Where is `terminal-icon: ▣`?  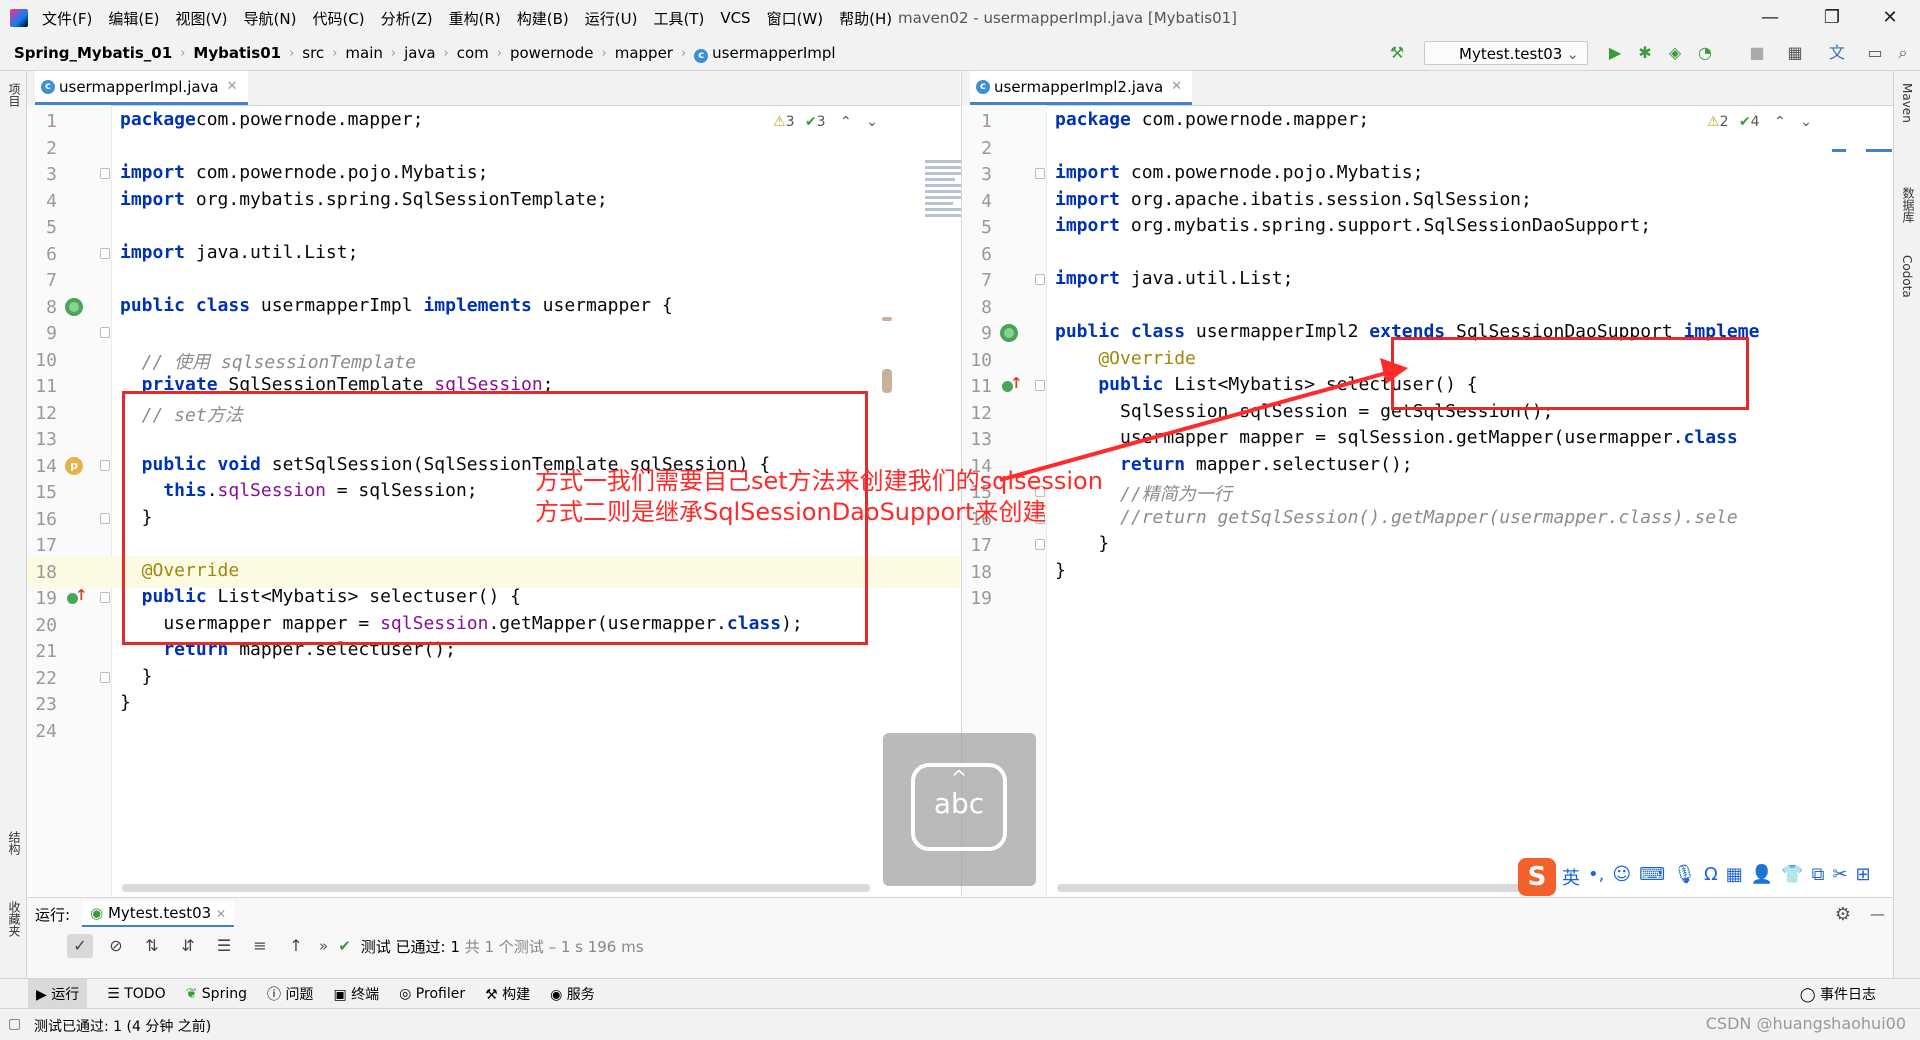
terminal-icon: ▣ is located at coordinates (342, 994).